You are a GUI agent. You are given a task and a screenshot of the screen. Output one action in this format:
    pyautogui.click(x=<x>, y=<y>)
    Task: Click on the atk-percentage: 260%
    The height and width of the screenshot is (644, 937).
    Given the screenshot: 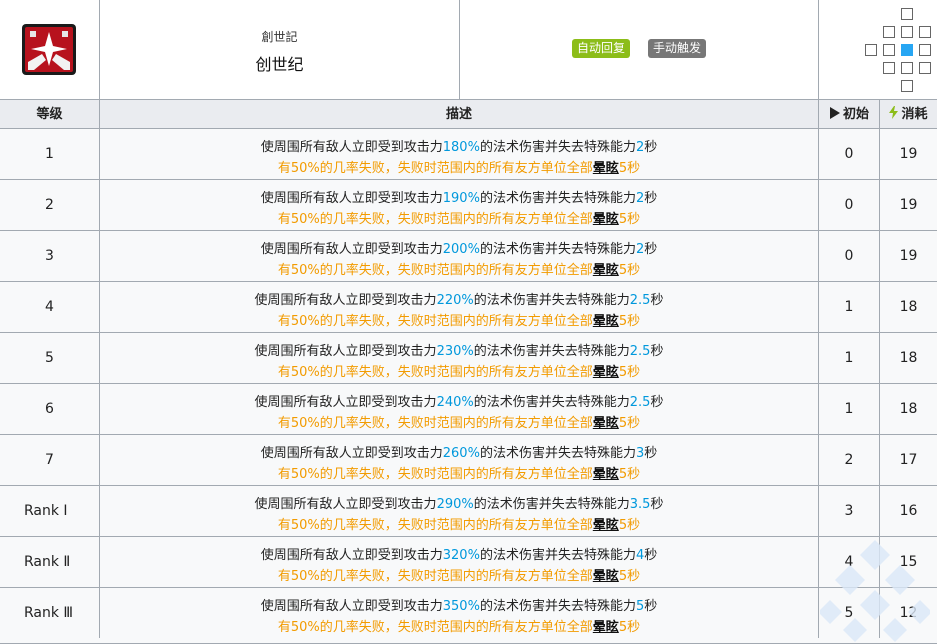 What is the action you would take?
    pyautogui.click(x=461, y=453)
    